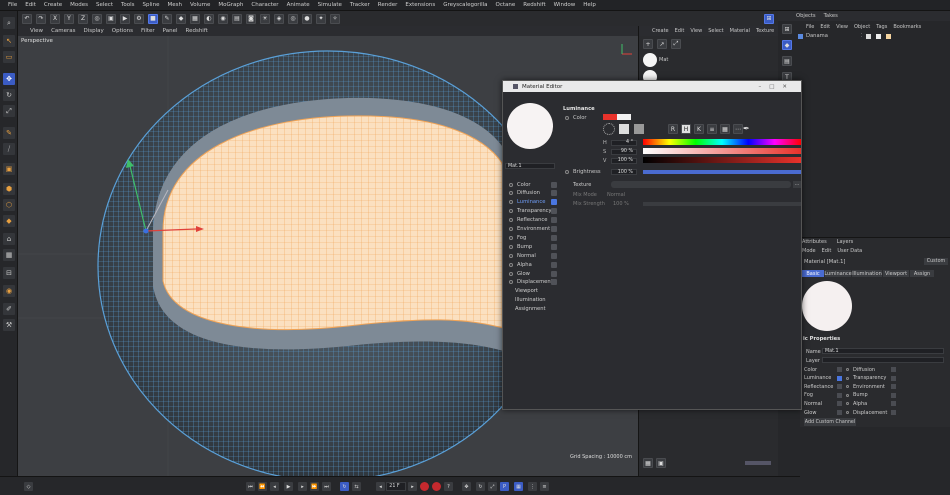 This screenshot has height=495, width=950. What do you see at coordinates (9, 41) in the screenshot?
I see `select-icon: ↖` at bounding box center [9, 41].